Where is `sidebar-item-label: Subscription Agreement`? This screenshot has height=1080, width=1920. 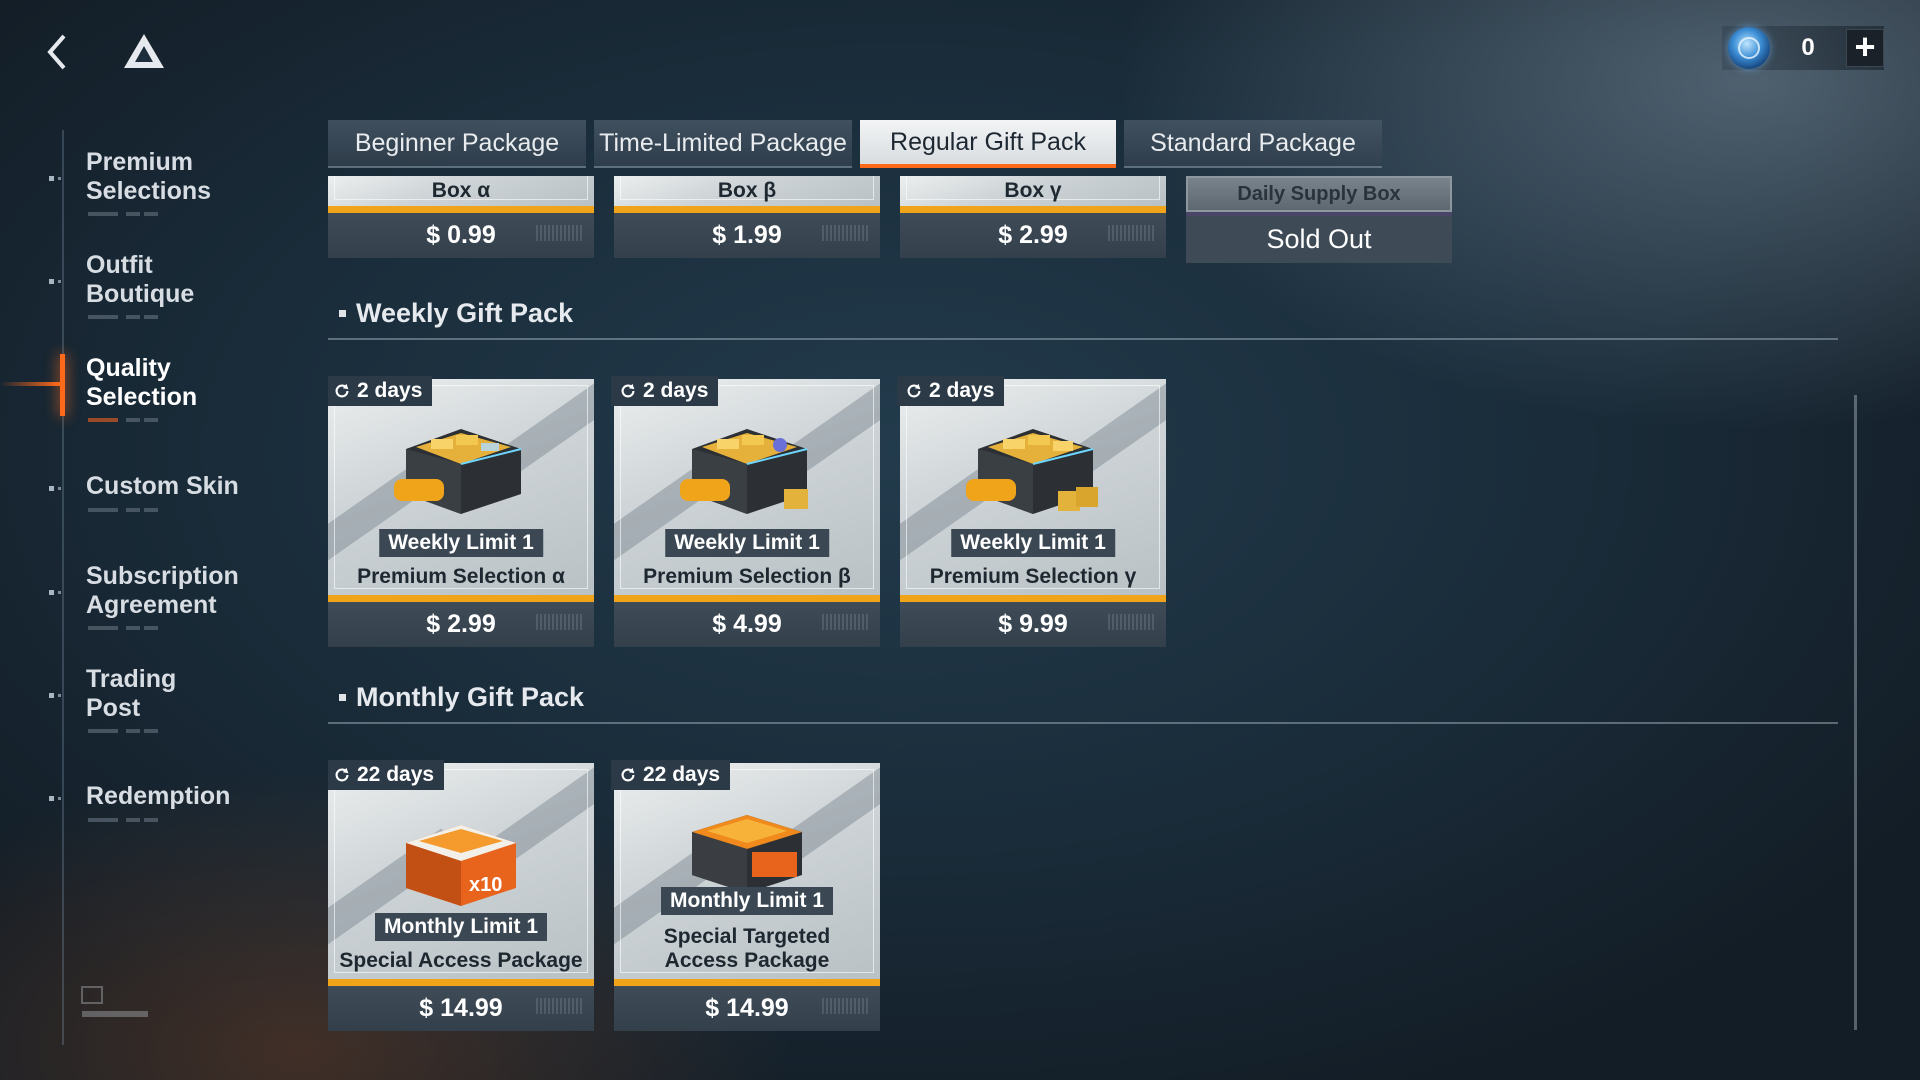 sidebar-item-label: Subscription Agreement is located at coordinates (162, 590).